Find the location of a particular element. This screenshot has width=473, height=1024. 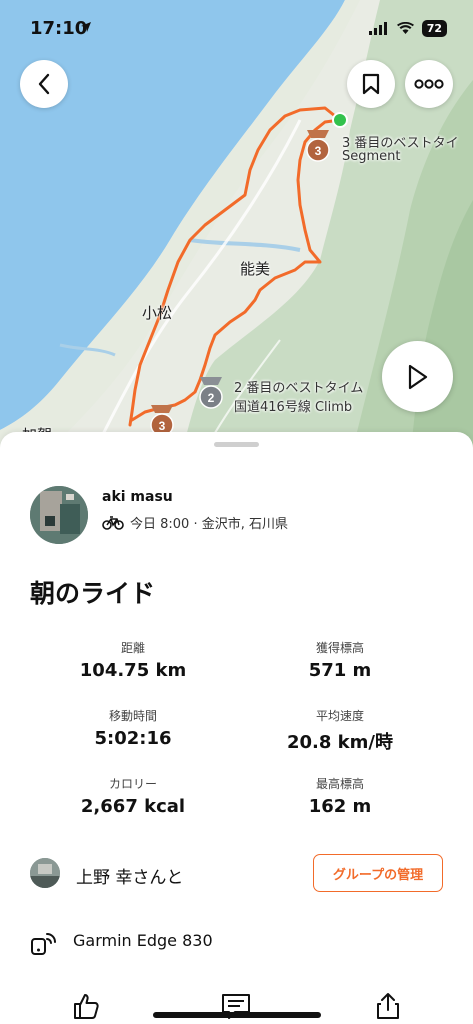

share-button is located at coordinates (388, 1006).